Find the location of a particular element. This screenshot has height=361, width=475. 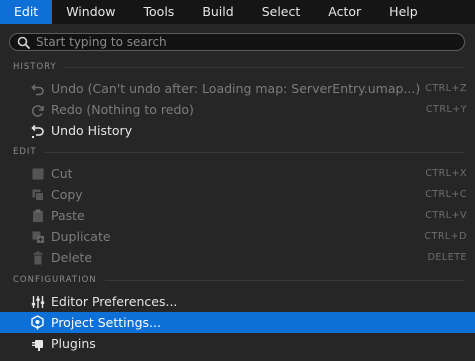

shortcut-label: CTRL+V is located at coordinates (446, 215).